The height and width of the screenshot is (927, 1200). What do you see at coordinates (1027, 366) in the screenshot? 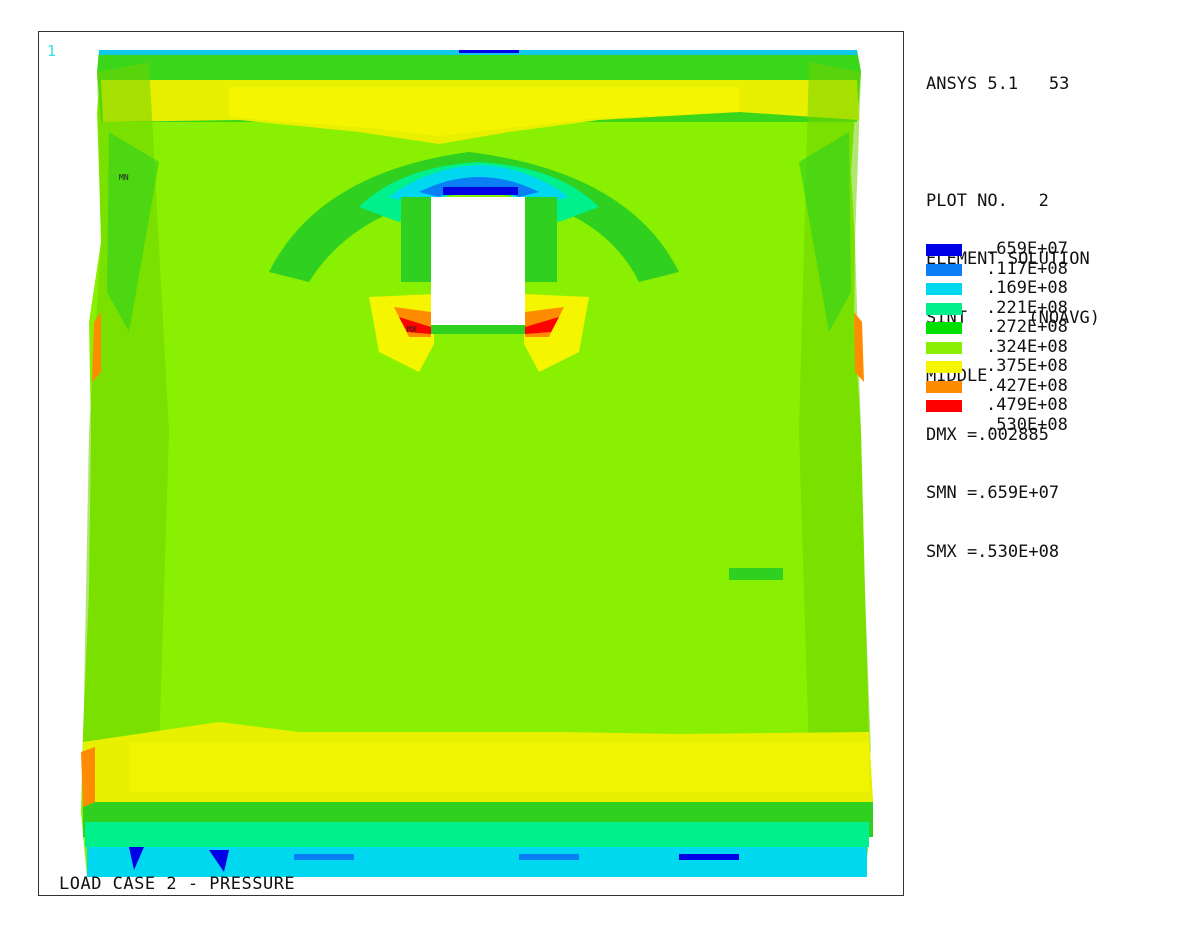
I see `legend-label: .375E+08` at bounding box center [1027, 366].